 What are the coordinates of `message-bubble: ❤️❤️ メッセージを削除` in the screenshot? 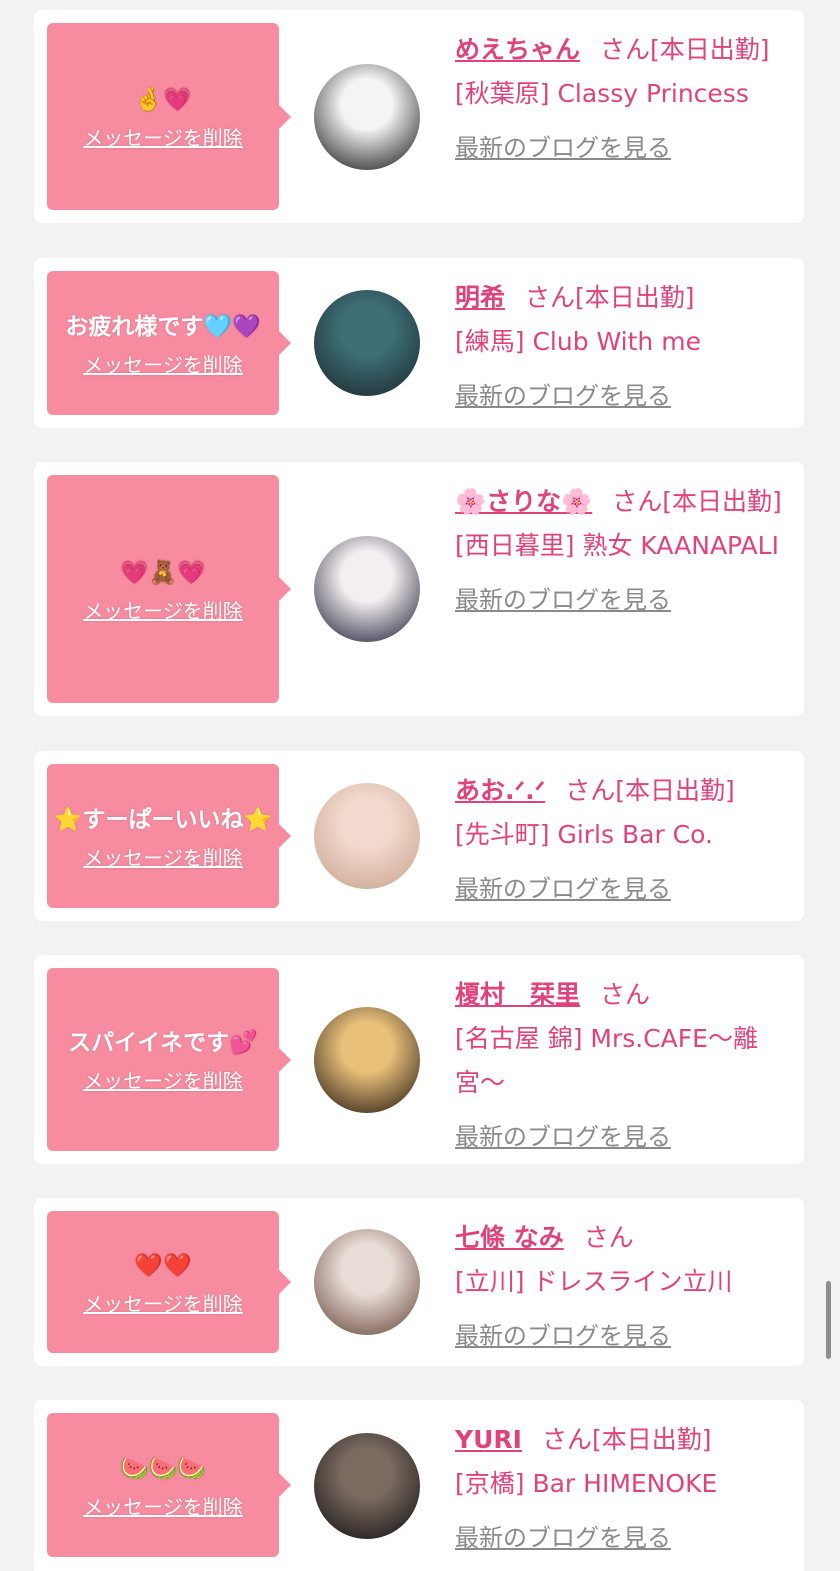 It's located at (169, 1282).